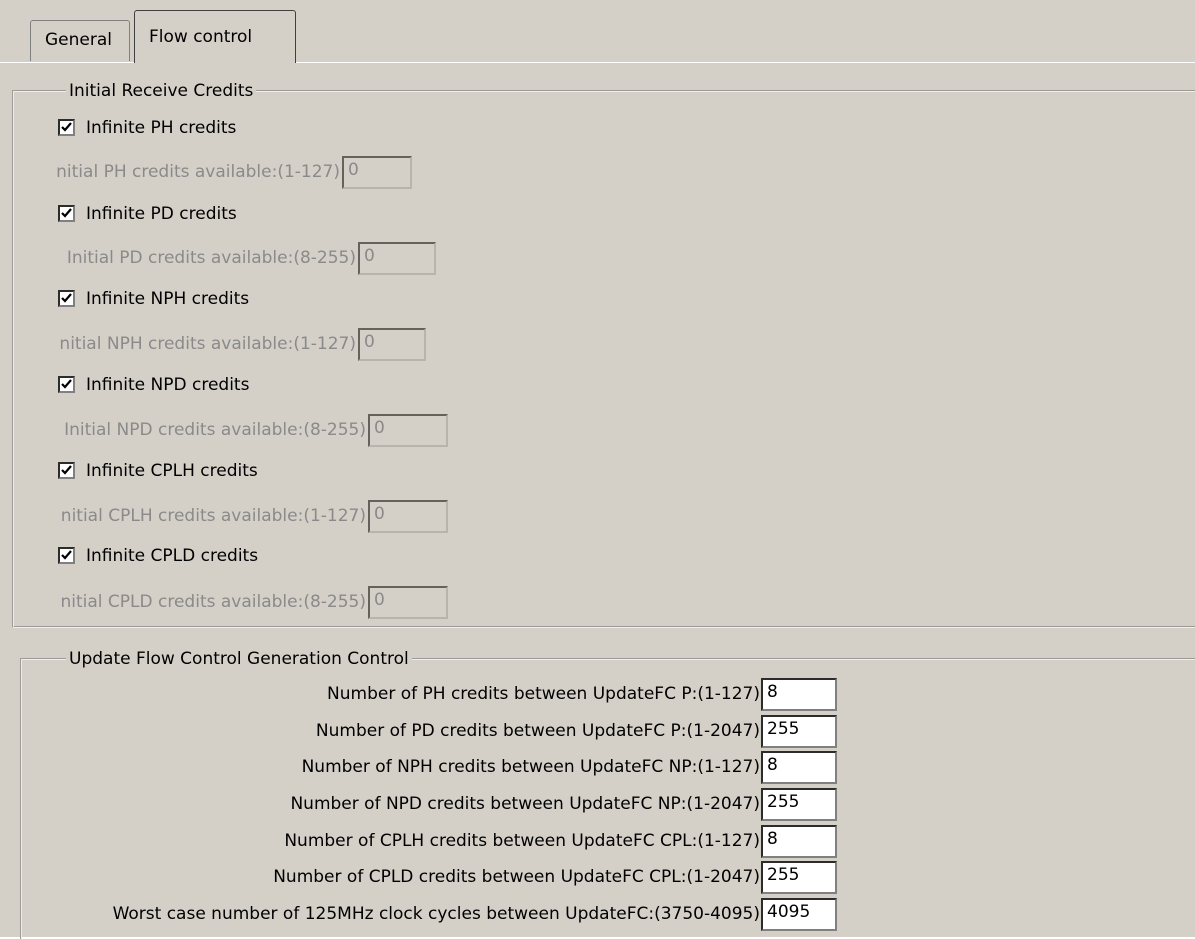  I want to click on infinite-nph-checkbox, so click(66, 298).